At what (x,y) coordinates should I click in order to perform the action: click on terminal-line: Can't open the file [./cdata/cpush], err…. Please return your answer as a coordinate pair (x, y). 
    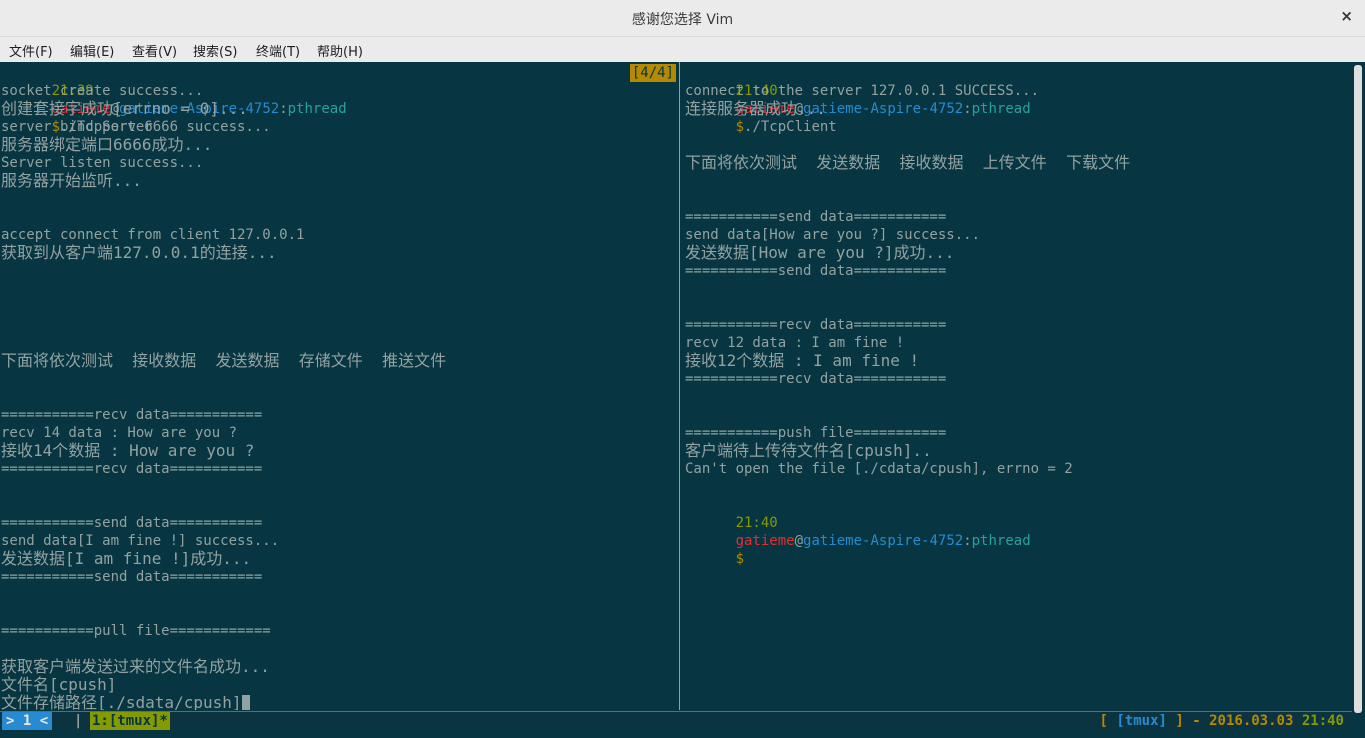
    Looking at the image, I should click on (879, 469).